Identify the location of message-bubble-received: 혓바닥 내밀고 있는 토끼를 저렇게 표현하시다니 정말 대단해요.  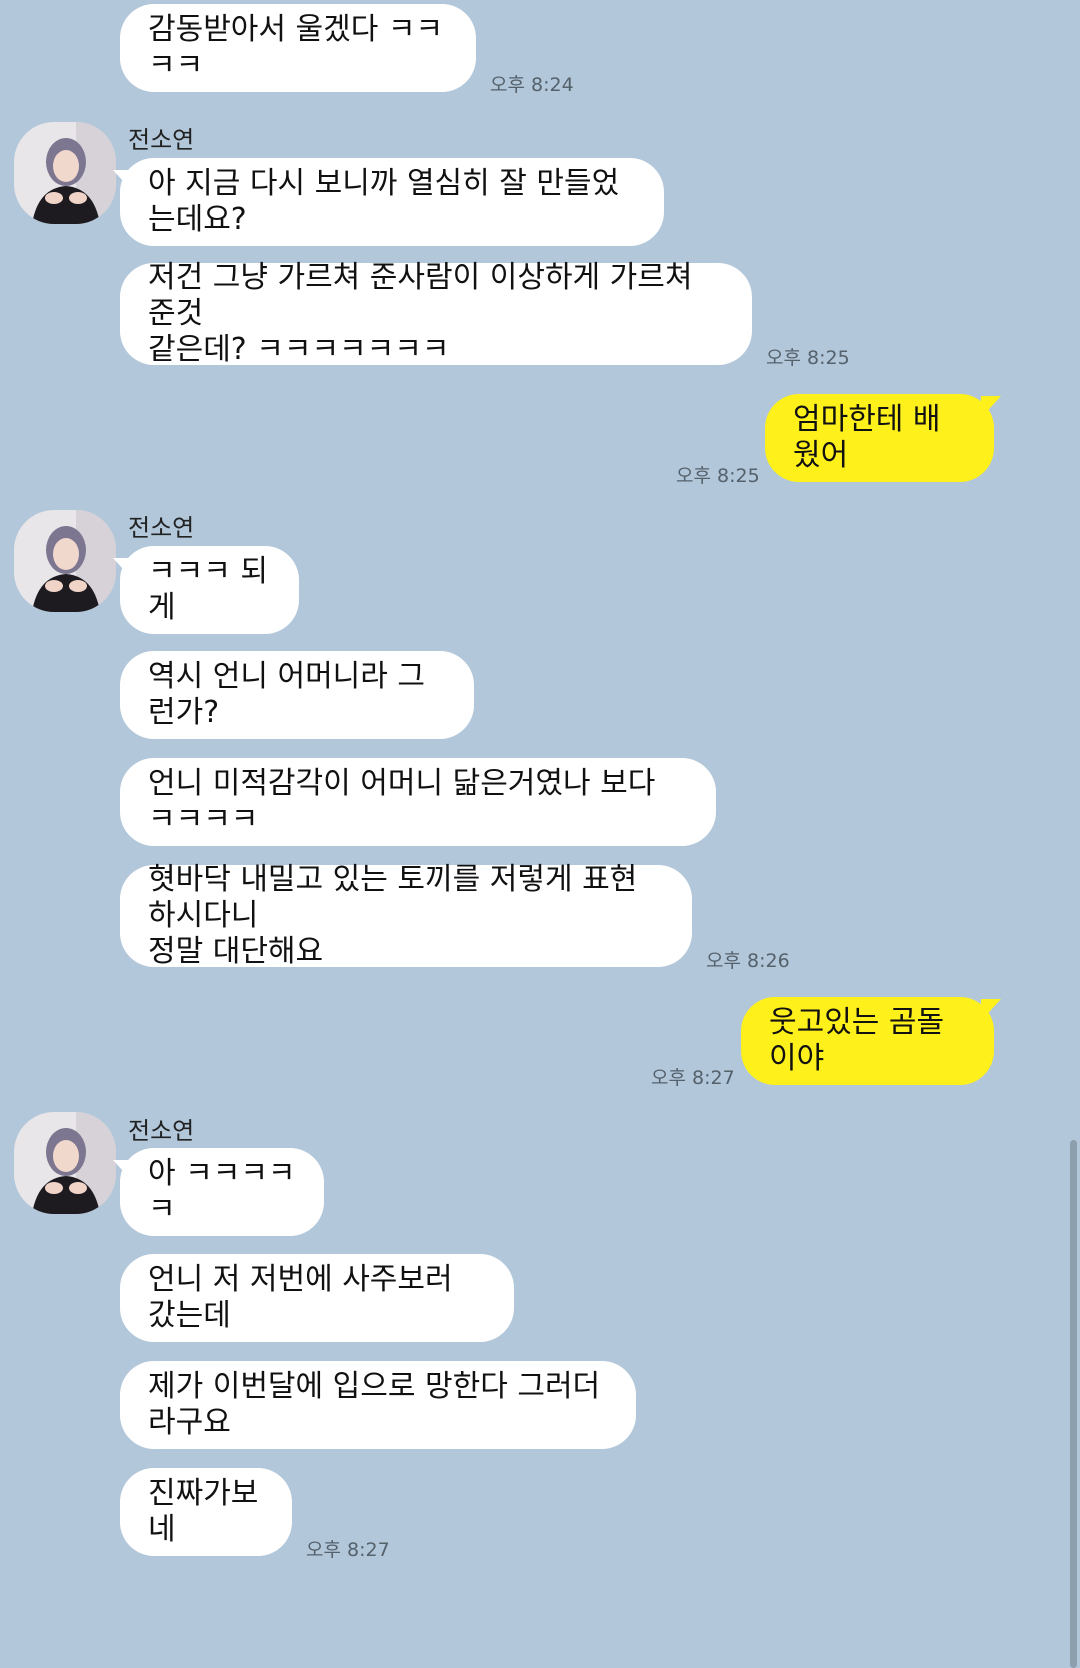
(406, 915).